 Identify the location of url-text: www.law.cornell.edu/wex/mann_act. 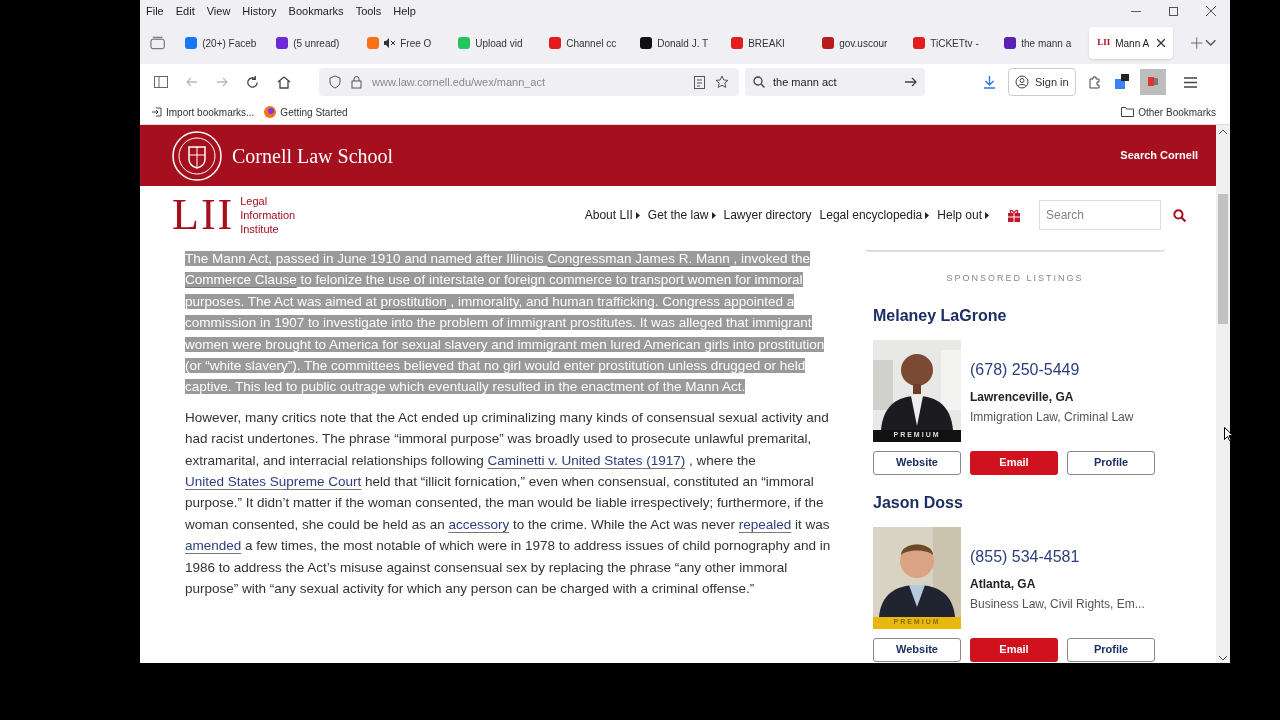
(459, 82).